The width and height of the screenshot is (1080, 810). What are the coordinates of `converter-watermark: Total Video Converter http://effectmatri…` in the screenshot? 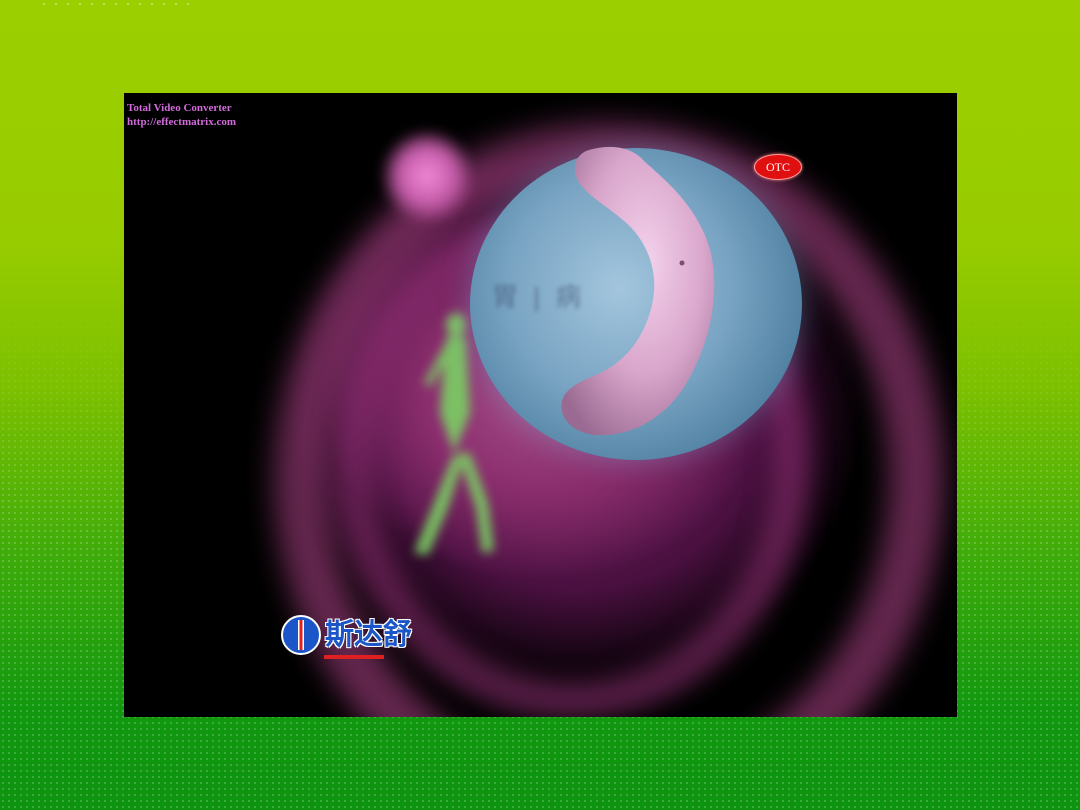 It's located at (181, 115).